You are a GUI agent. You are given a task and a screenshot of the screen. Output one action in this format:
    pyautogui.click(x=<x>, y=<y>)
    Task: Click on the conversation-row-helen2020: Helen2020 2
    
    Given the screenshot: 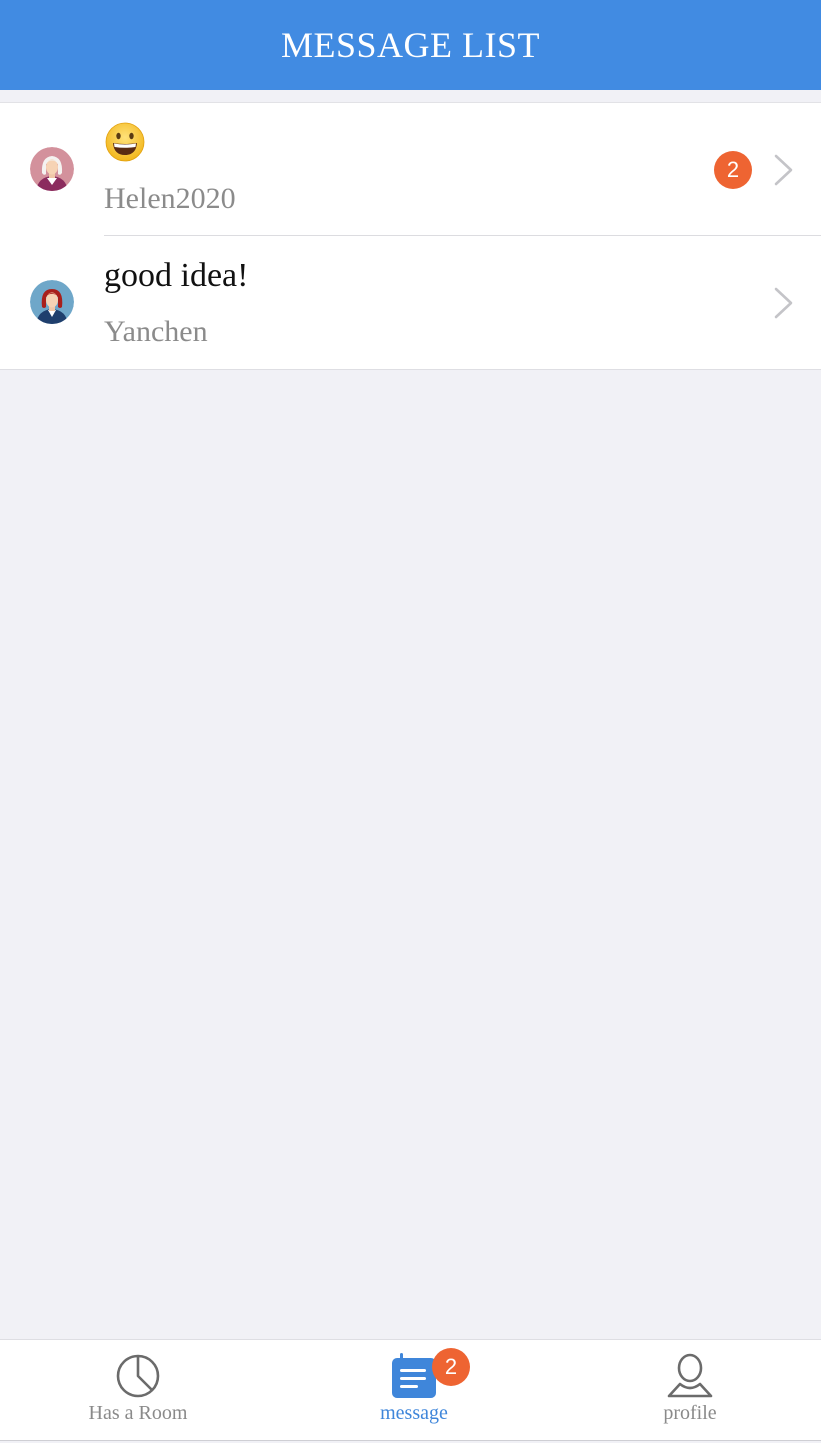 What is the action you would take?
    pyautogui.click(x=410, y=169)
    